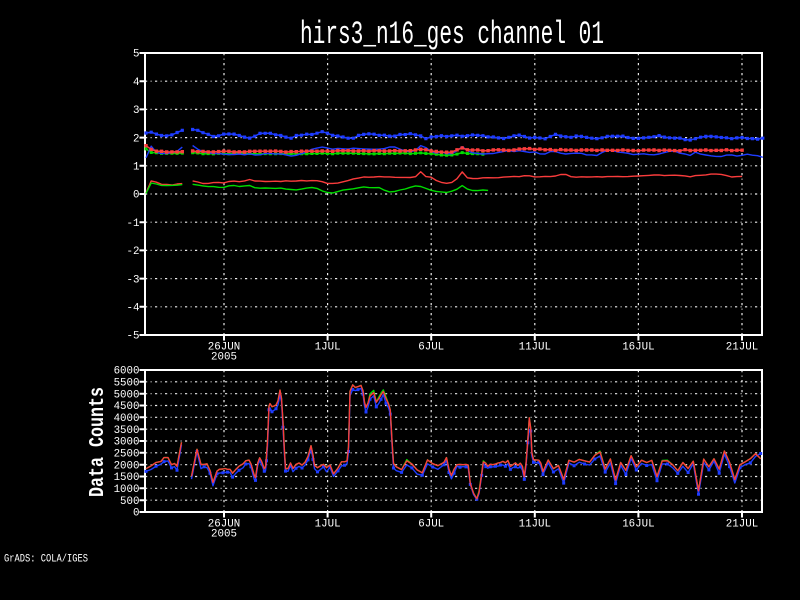 The width and height of the screenshot is (800, 600). Describe the element at coordinates (46, 560) in the screenshot. I see `svg-text: GrADS: COLA/IGES` at that location.